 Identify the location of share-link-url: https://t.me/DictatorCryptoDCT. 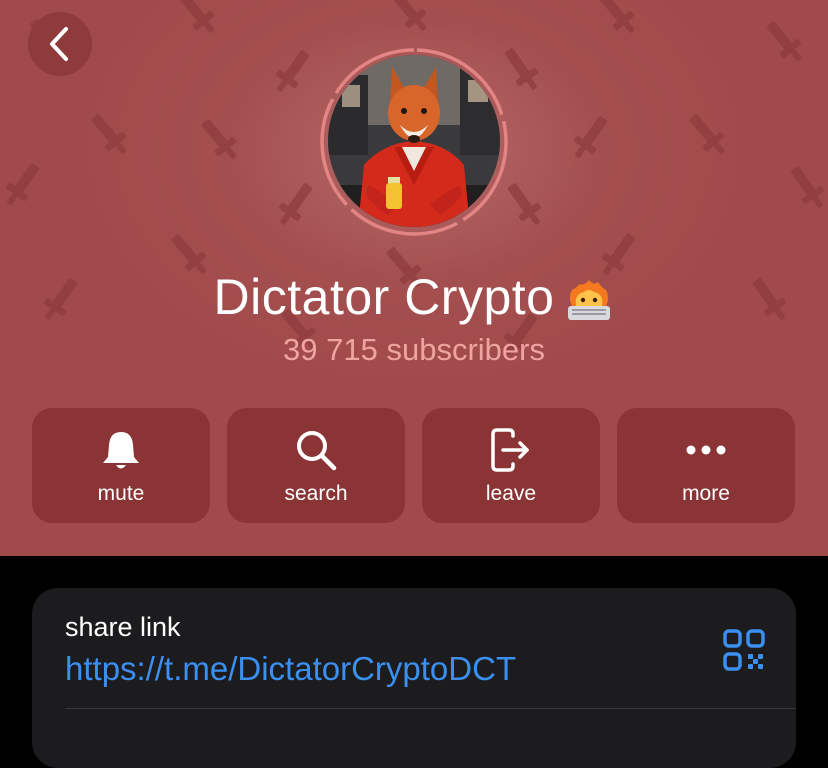
(290, 669).